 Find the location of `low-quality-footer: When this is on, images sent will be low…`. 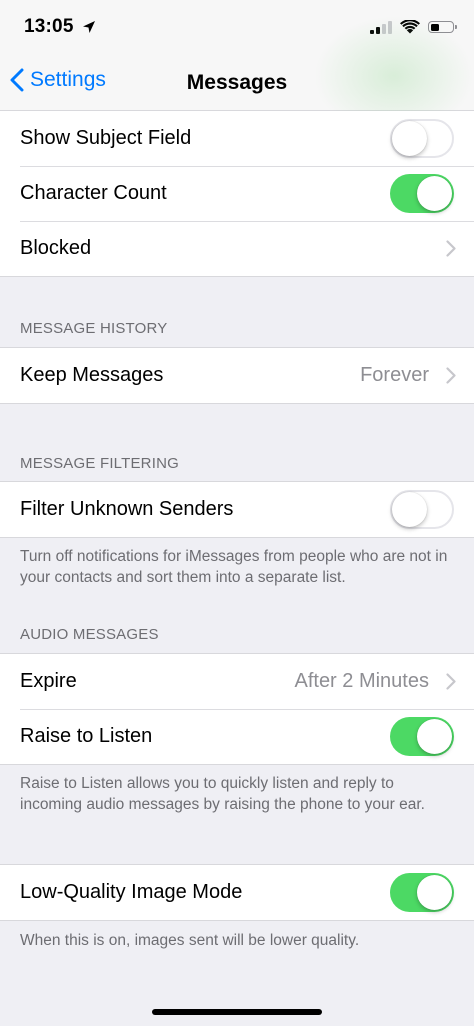

low-quality-footer: When this is on, images sent will be low… is located at coordinates (190, 940).